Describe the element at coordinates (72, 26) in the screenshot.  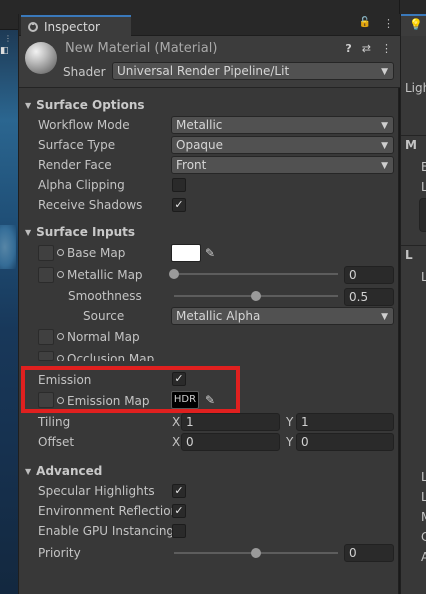
I see `tab-inspector-label: Inspector` at that location.